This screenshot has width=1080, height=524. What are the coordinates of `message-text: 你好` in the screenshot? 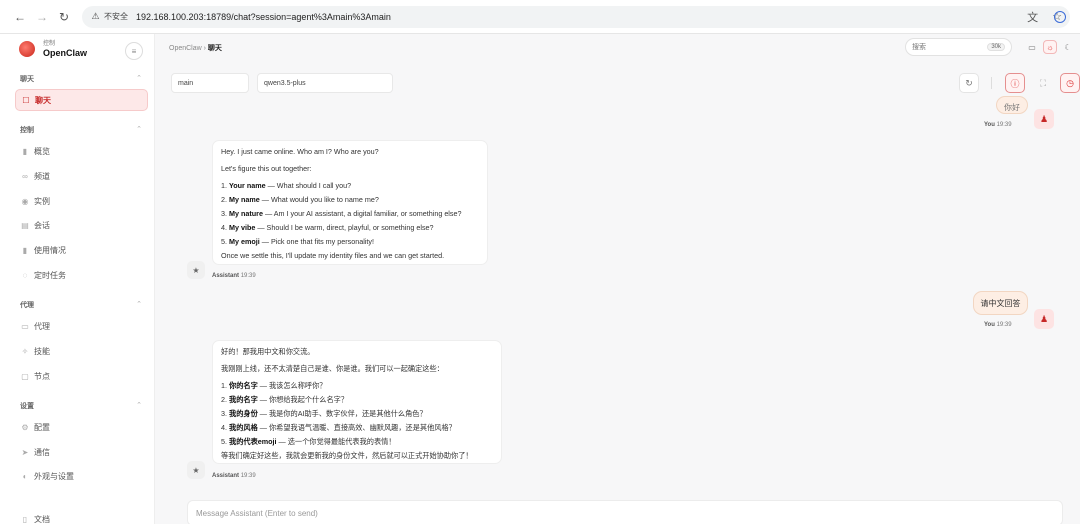 It's located at (1012, 107).